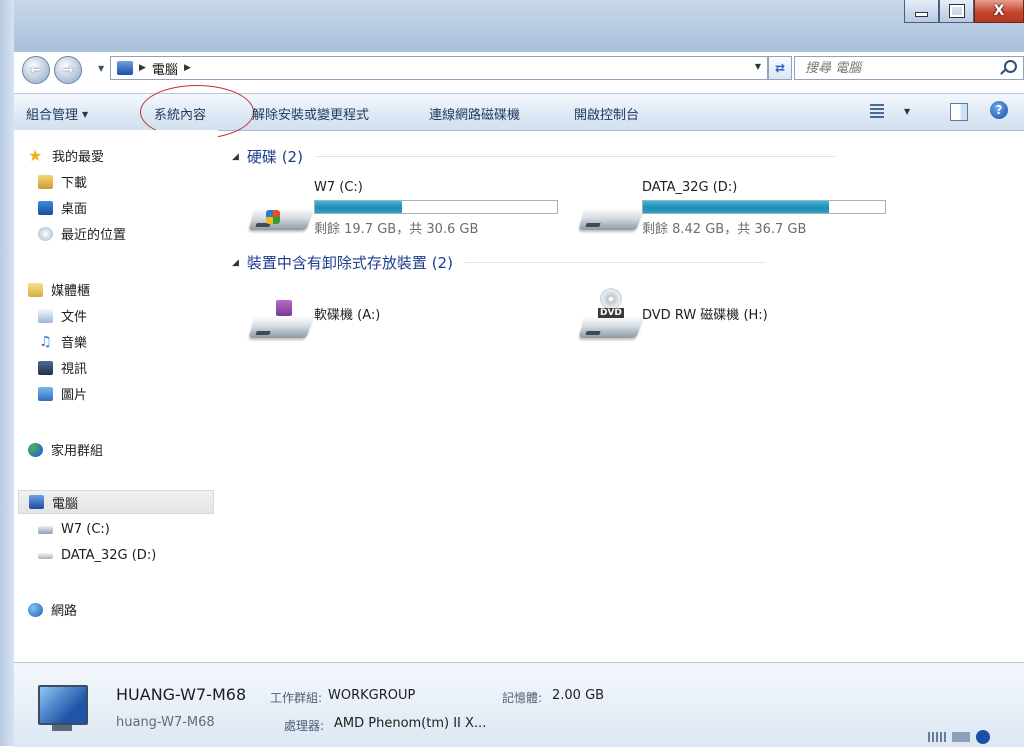 The height and width of the screenshot is (747, 1024). I want to click on organize-menu: 組合管理 ▼, so click(57, 113).